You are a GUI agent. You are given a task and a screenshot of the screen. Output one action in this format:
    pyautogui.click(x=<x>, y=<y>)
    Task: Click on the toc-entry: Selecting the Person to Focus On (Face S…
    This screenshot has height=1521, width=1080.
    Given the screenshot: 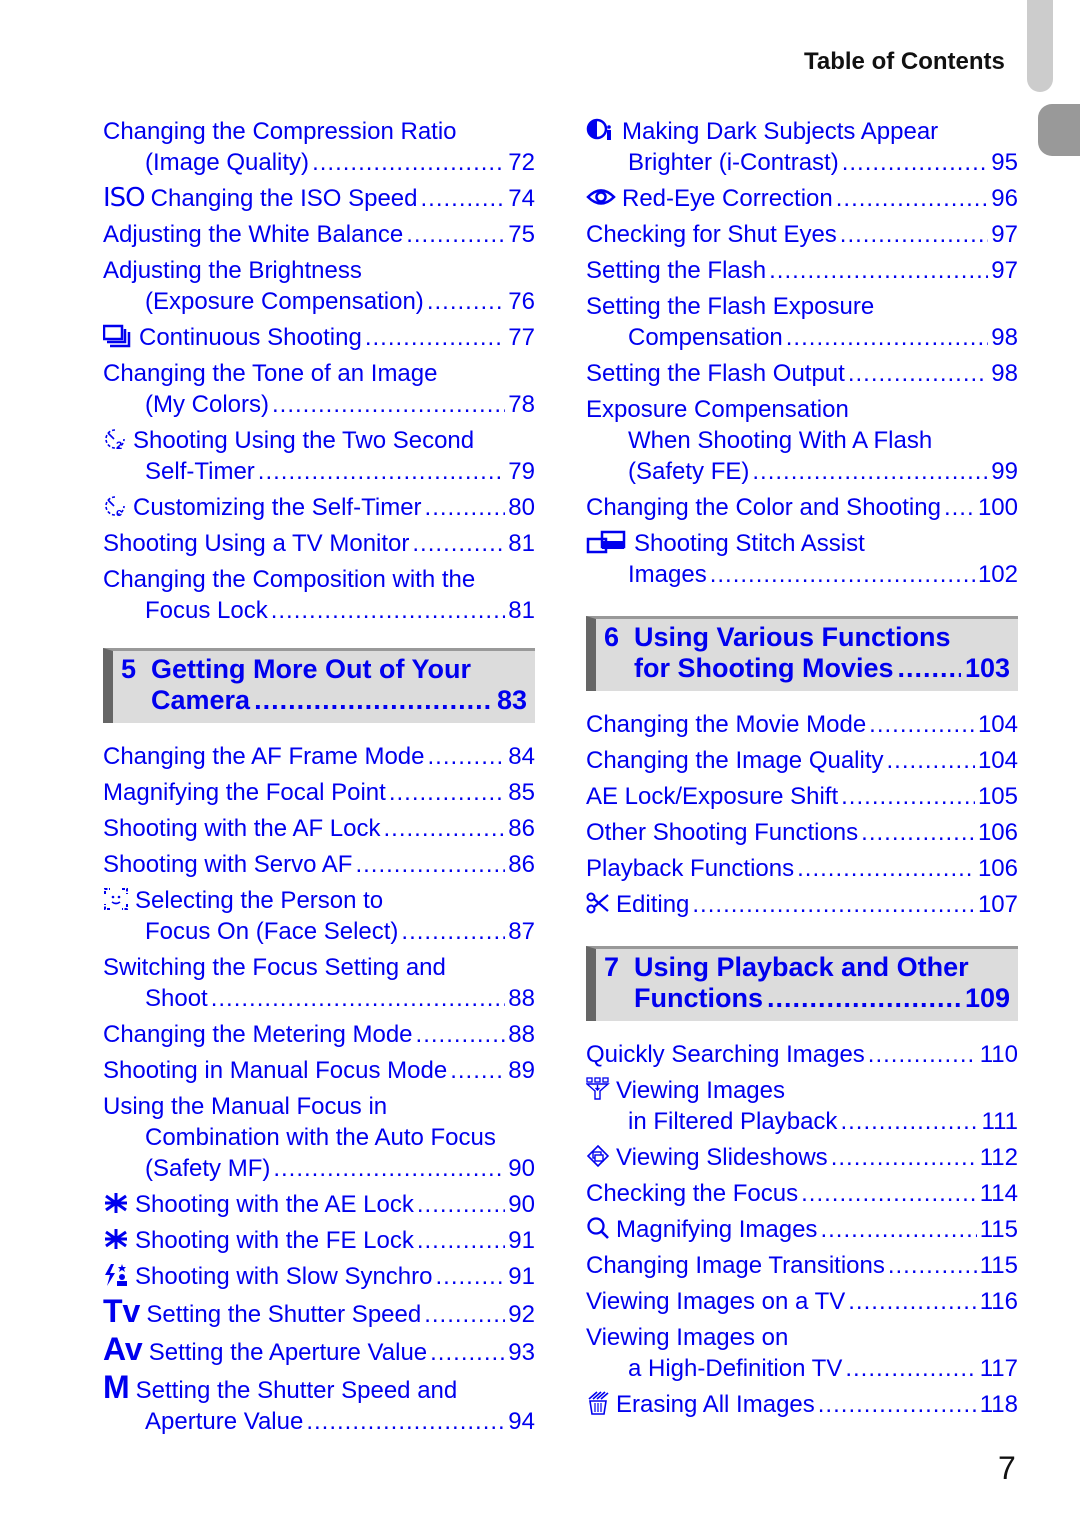 What is the action you would take?
    pyautogui.click(x=319, y=916)
    